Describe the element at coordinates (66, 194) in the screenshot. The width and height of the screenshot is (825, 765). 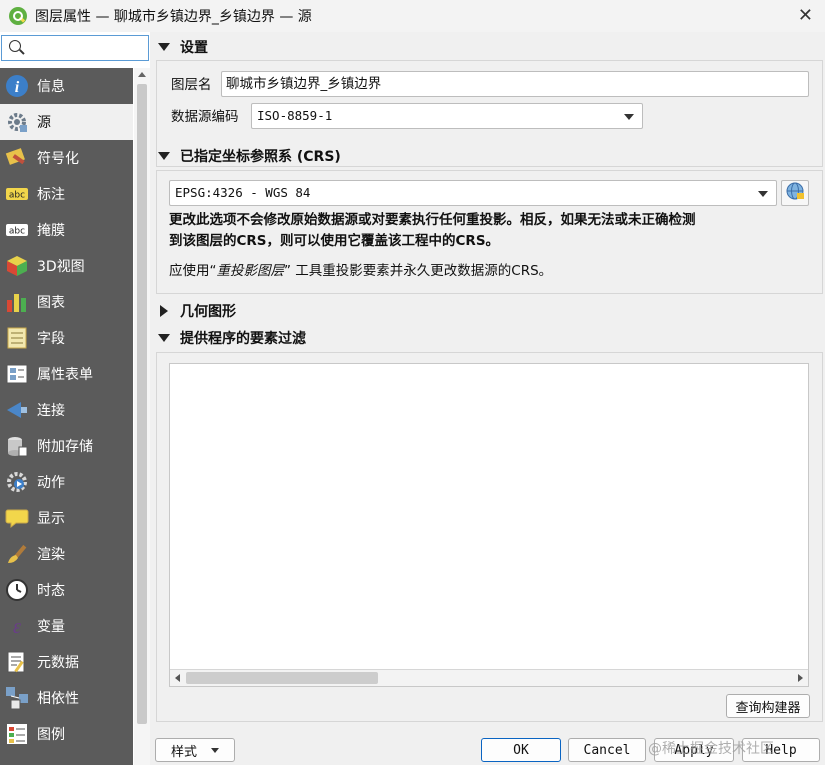
I see `sidebar-item-labels: abc 标注` at that location.